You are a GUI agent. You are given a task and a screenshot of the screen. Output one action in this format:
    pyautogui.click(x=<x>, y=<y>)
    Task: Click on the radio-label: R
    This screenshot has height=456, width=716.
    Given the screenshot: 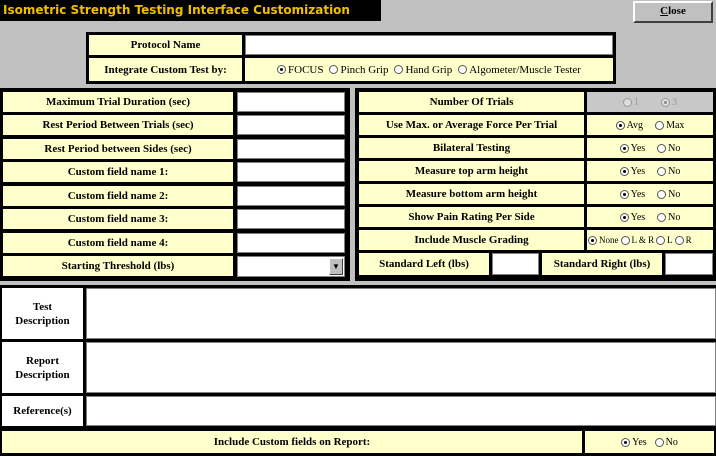 What is the action you would take?
    pyautogui.click(x=688, y=240)
    